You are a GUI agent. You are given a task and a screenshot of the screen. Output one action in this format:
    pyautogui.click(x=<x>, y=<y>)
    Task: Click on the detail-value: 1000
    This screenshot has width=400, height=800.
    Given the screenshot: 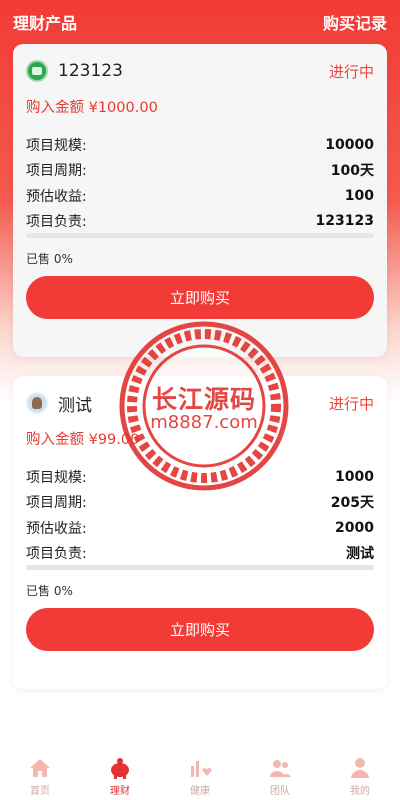 What is the action you would take?
    pyautogui.click(x=354, y=476)
    